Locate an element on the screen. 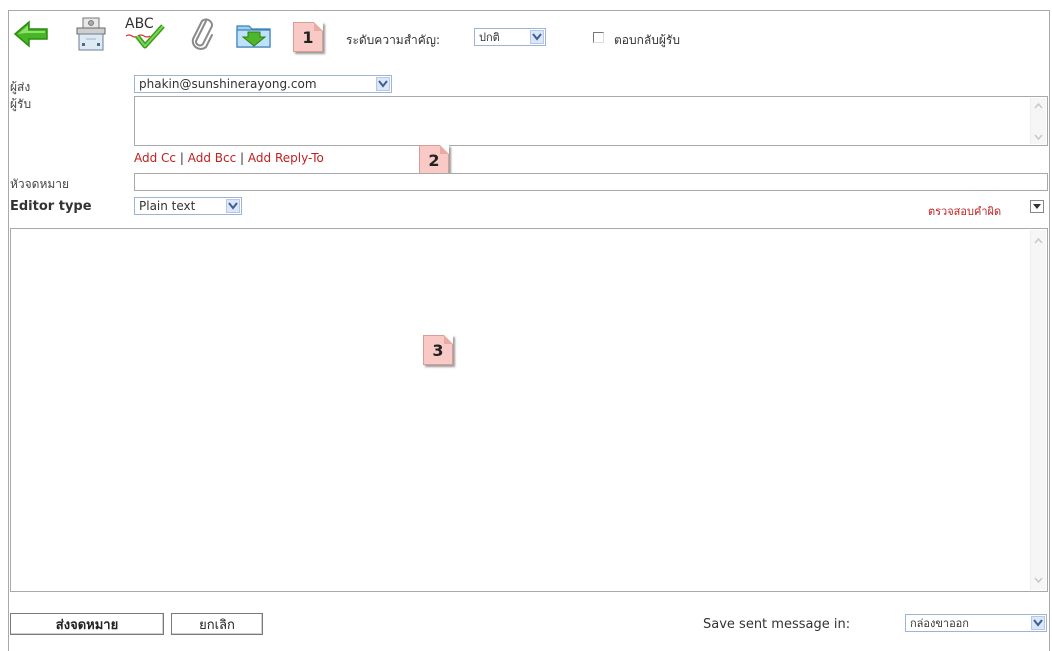  cancel-button: ยกเลิก is located at coordinates (217, 624).